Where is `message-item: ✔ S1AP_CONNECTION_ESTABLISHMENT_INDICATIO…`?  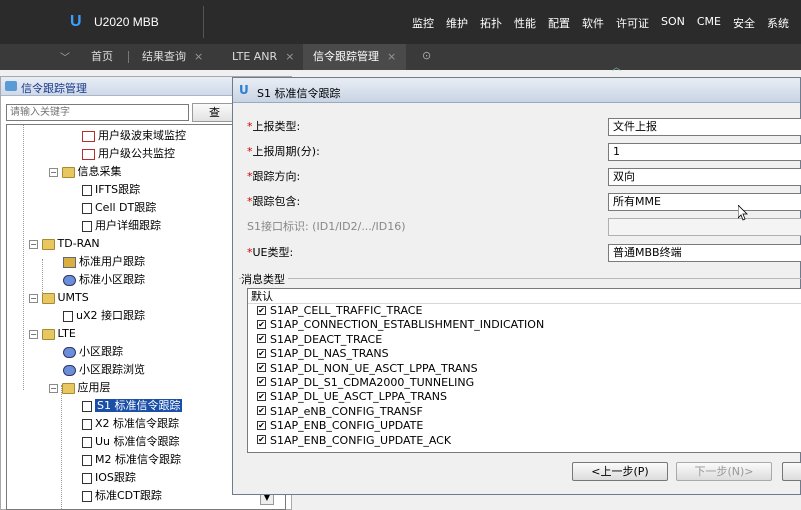 message-item: ✔ S1AP_CONNECTION_ESTABLISHMENT_INDICATIO… is located at coordinates (524, 325).